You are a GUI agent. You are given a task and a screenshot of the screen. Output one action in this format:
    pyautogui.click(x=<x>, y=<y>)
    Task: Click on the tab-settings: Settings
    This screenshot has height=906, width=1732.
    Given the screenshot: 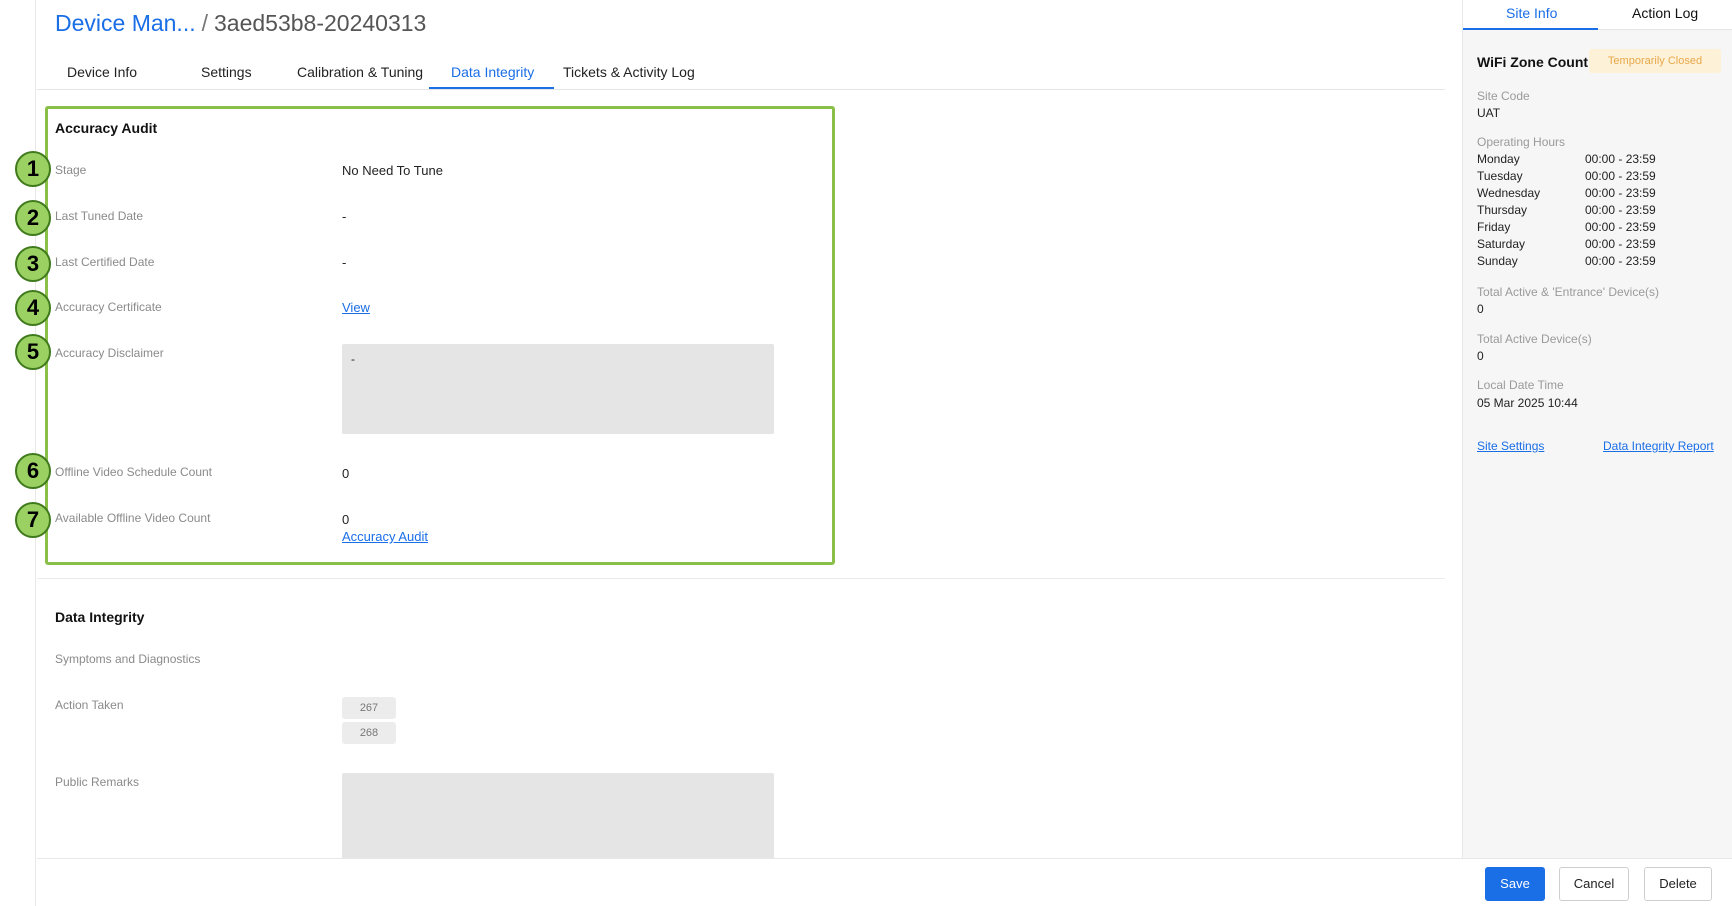 What is the action you would take?
    pyautogui.click(x=226, y=72)
    